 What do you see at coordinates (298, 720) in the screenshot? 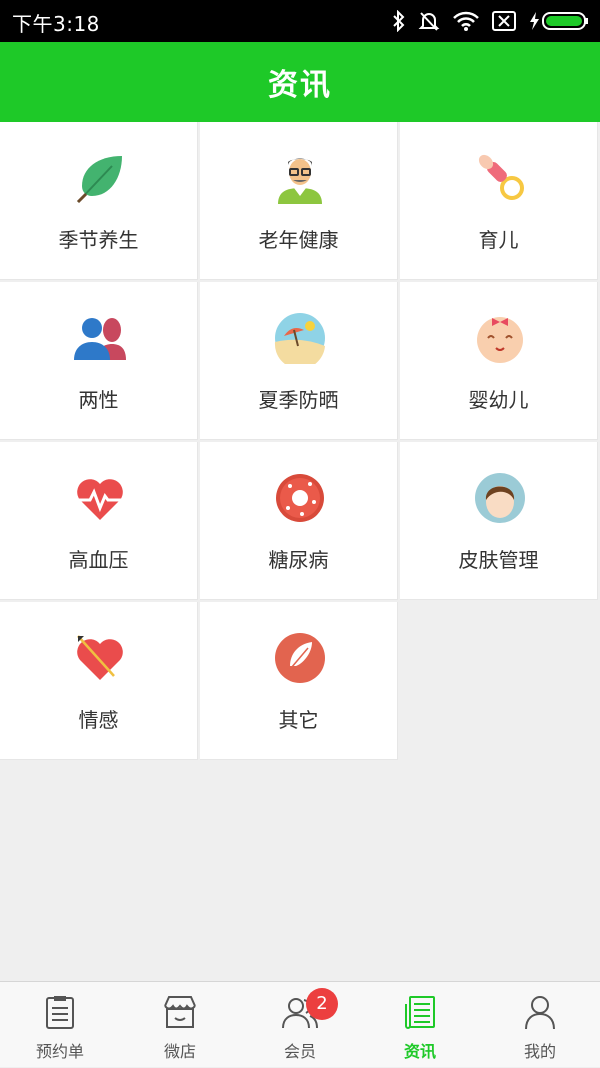
I see `category-label: 其它` at bounding box center [298, 720].